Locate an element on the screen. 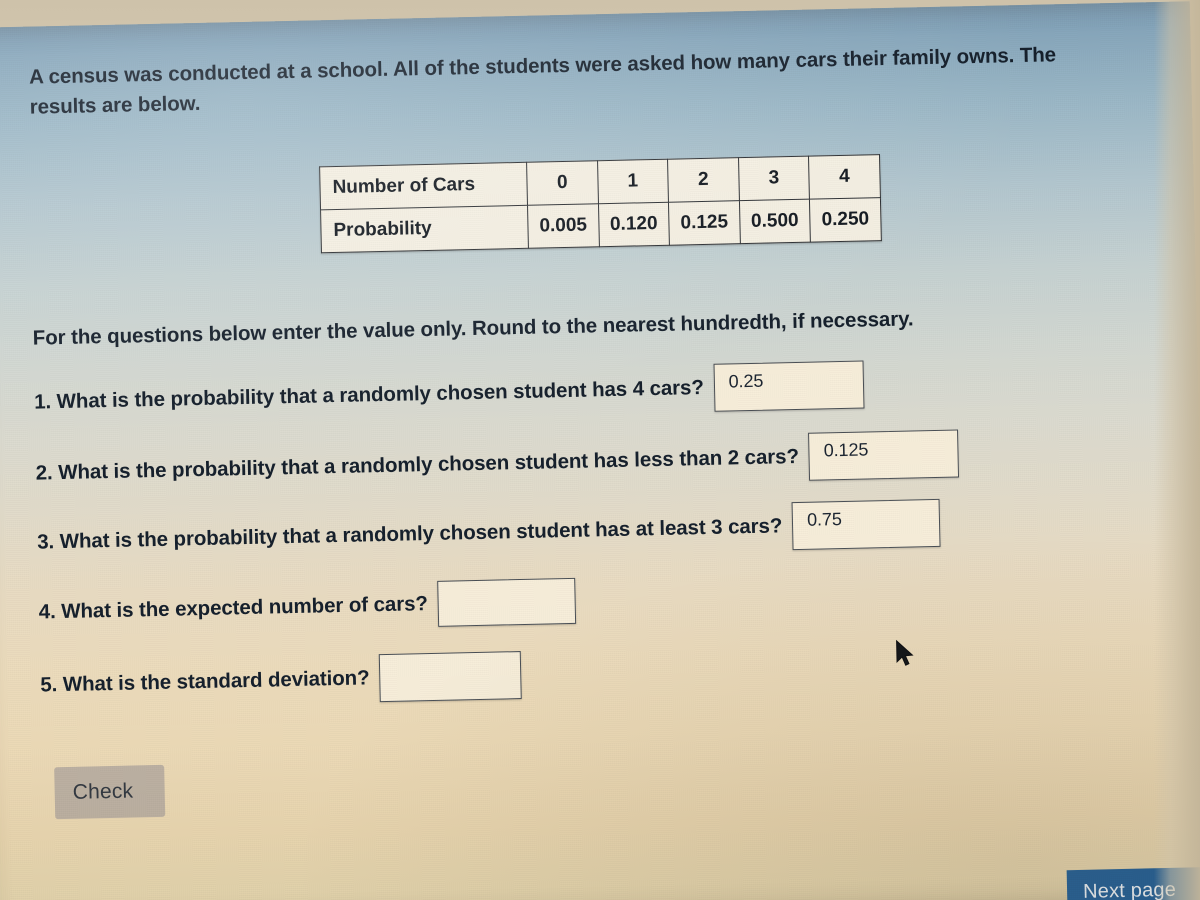 The image size is (1200, 900). probability-cell-1: 0.120 is located at coordinates (634, 224).